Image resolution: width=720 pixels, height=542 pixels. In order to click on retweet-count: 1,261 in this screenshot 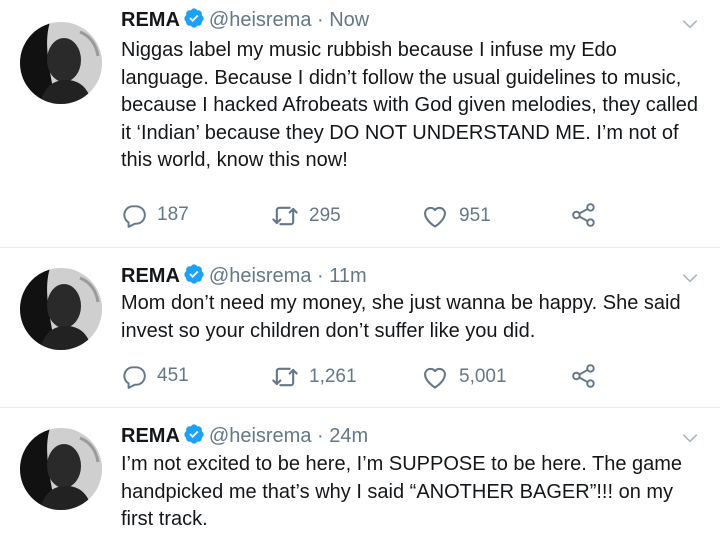, I will do `click(333, 376)`.